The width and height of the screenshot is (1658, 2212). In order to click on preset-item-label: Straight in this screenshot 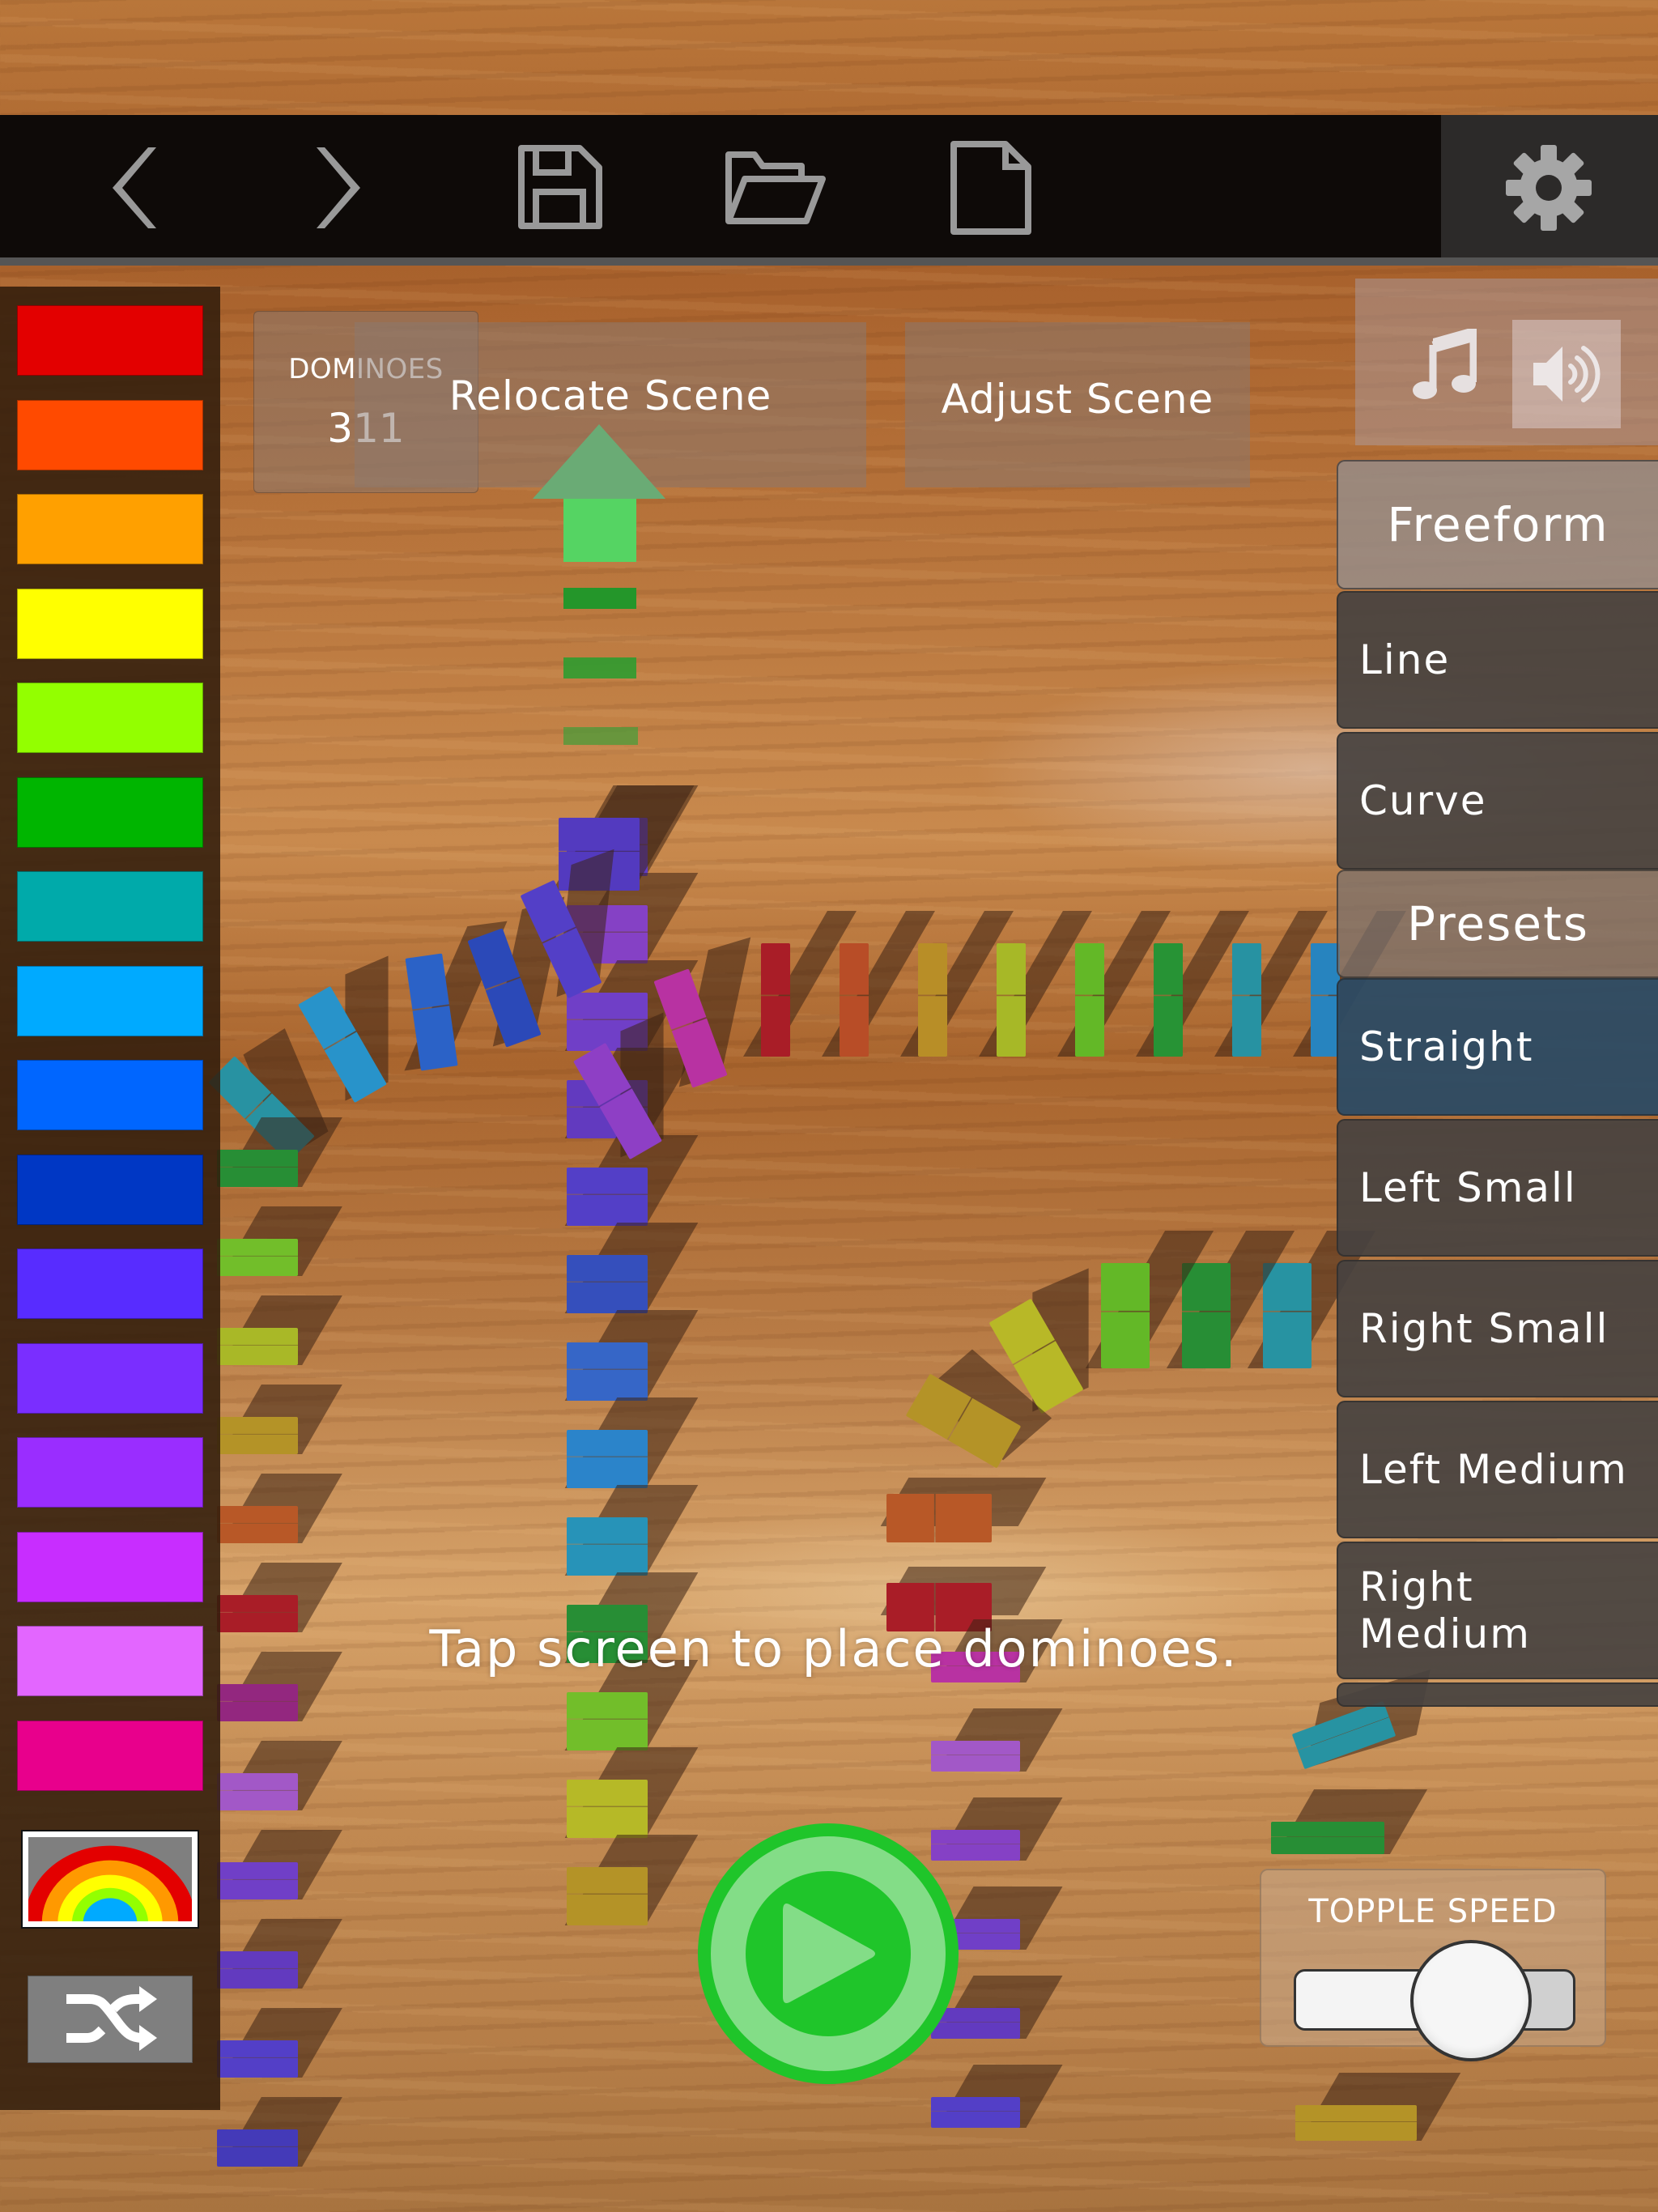, I will do `click(1446, 1046)`.